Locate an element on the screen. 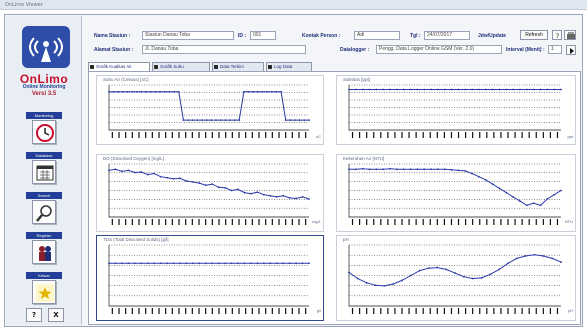 The height and width of the screenshot is (331, 587). sidebar-item-monitoring: Monitoring is located at coordinates (44, 129).